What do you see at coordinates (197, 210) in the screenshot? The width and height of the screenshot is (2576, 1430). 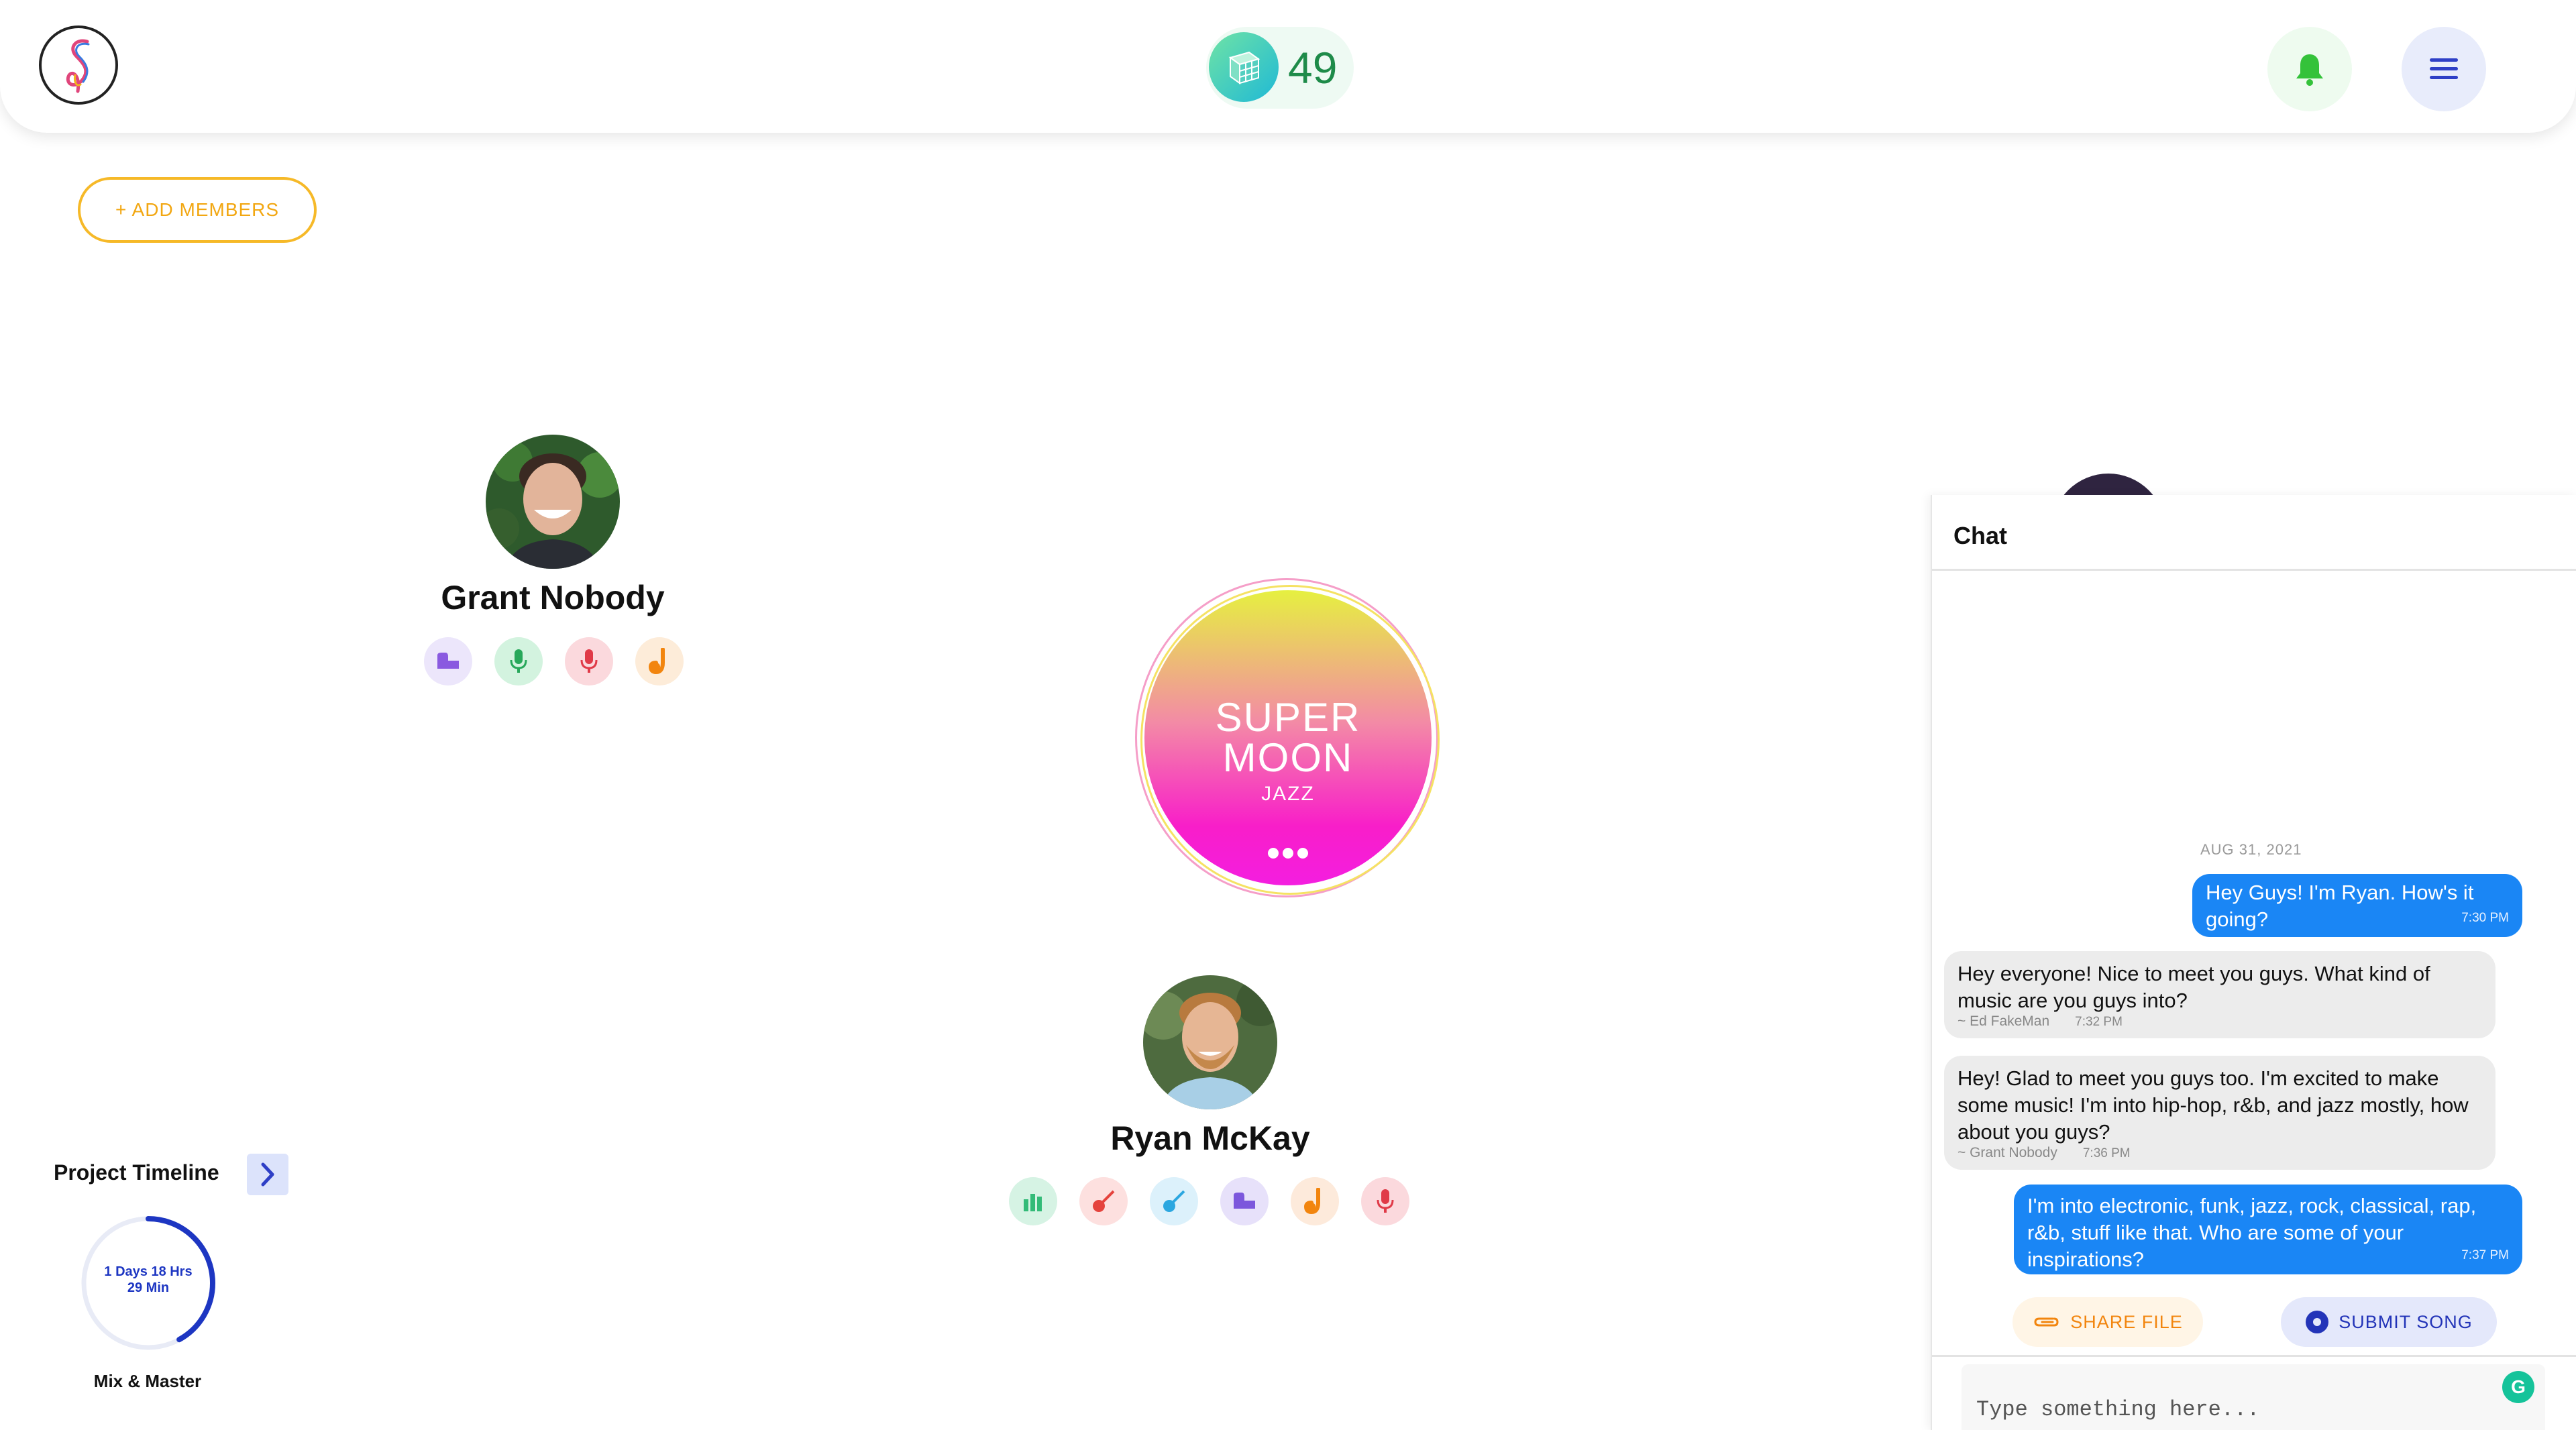 I see `add-members-button: + ADD MEMBERS` at bounding box center [197, 210].